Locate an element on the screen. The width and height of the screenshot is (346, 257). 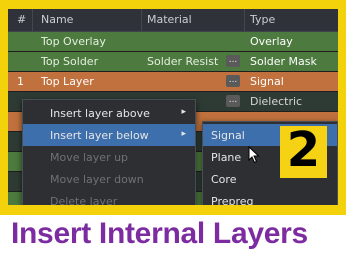
caption-text: Insert Internal Layers is located at coordinates (159, 233).